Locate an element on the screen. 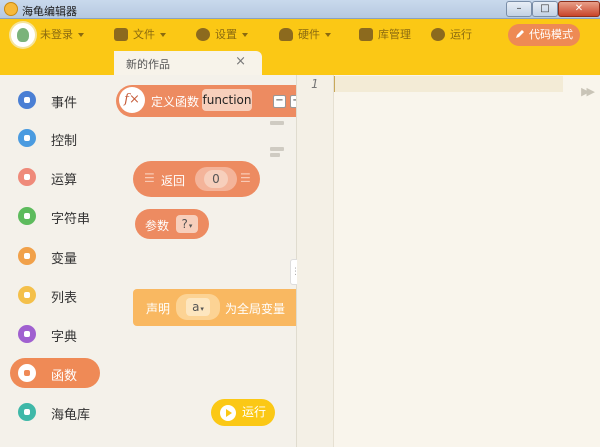  category-label: 海龟库 is located at coordinates (71, 415).